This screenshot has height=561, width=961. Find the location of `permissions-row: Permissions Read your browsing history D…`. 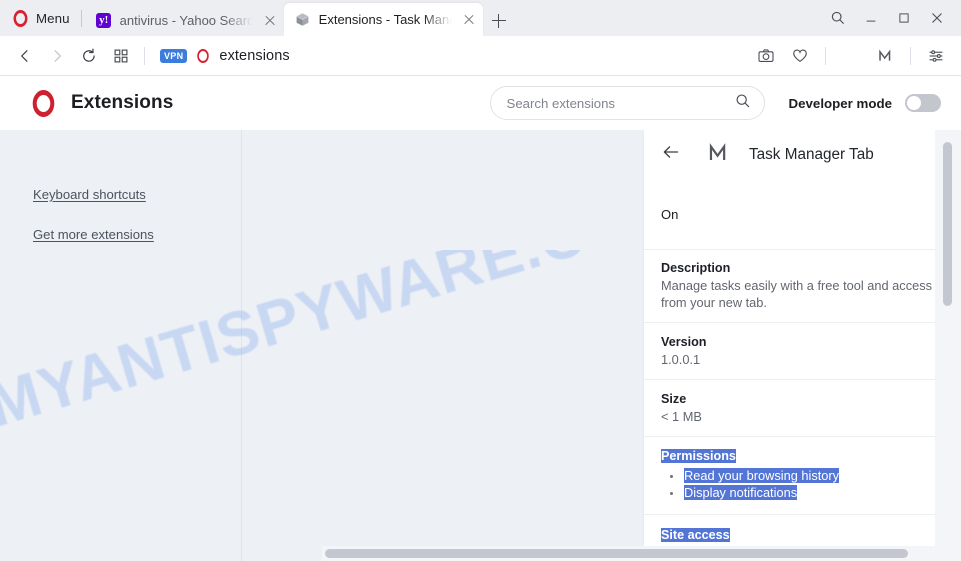

permissions-row: Permissions Read your browsing history D… is located at coordinates (789, 476).